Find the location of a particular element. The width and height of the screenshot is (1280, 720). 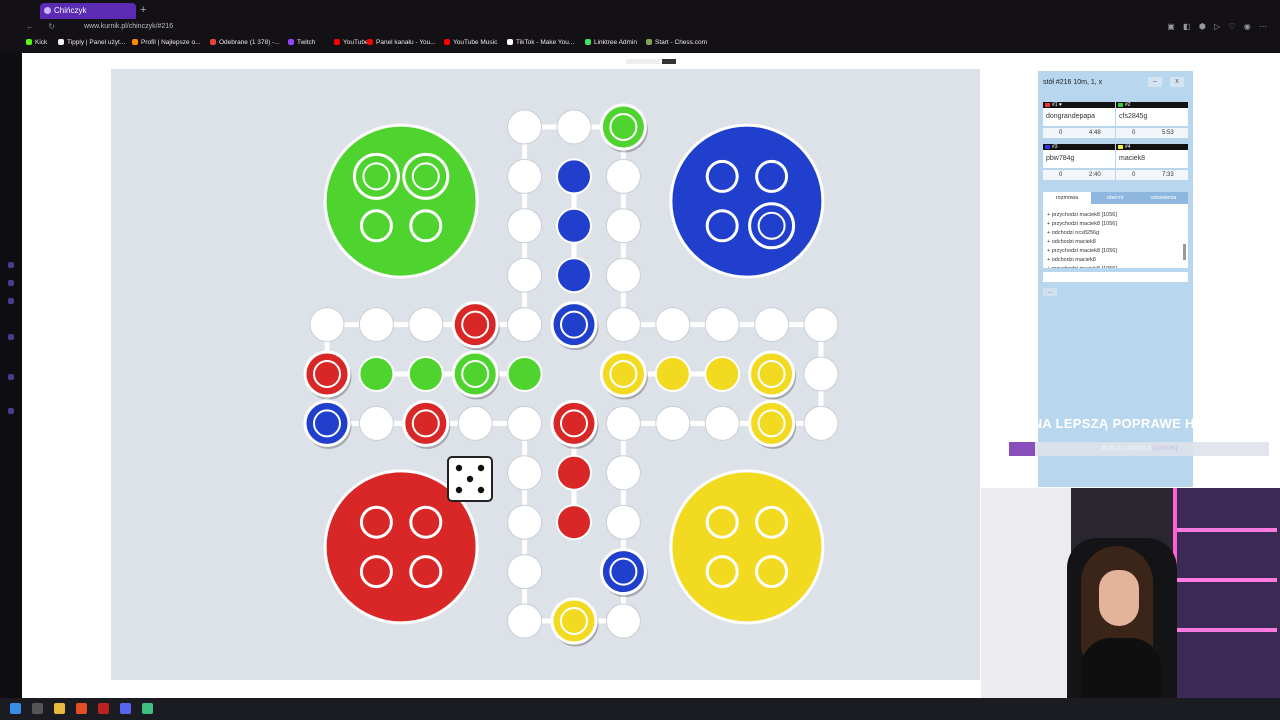

close-button: x is located at coordinates (1177, 82).